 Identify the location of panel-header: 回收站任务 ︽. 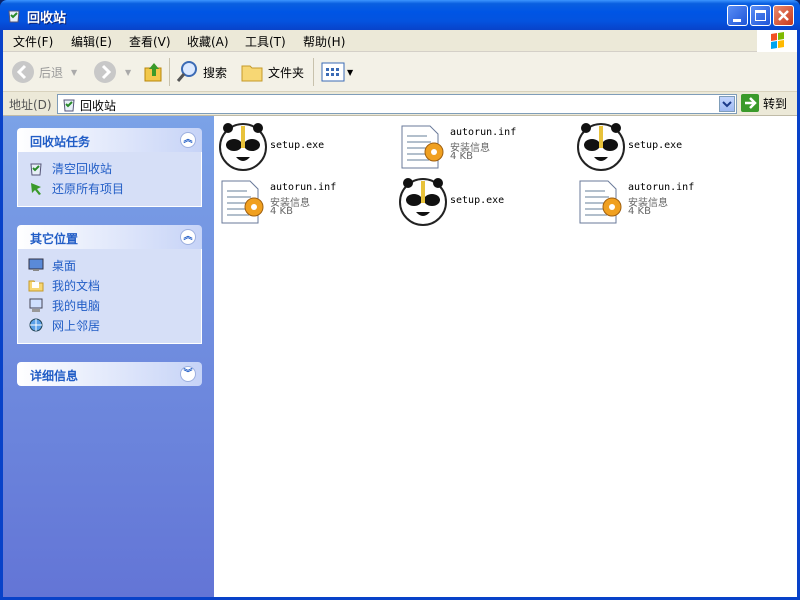
(109, 140).